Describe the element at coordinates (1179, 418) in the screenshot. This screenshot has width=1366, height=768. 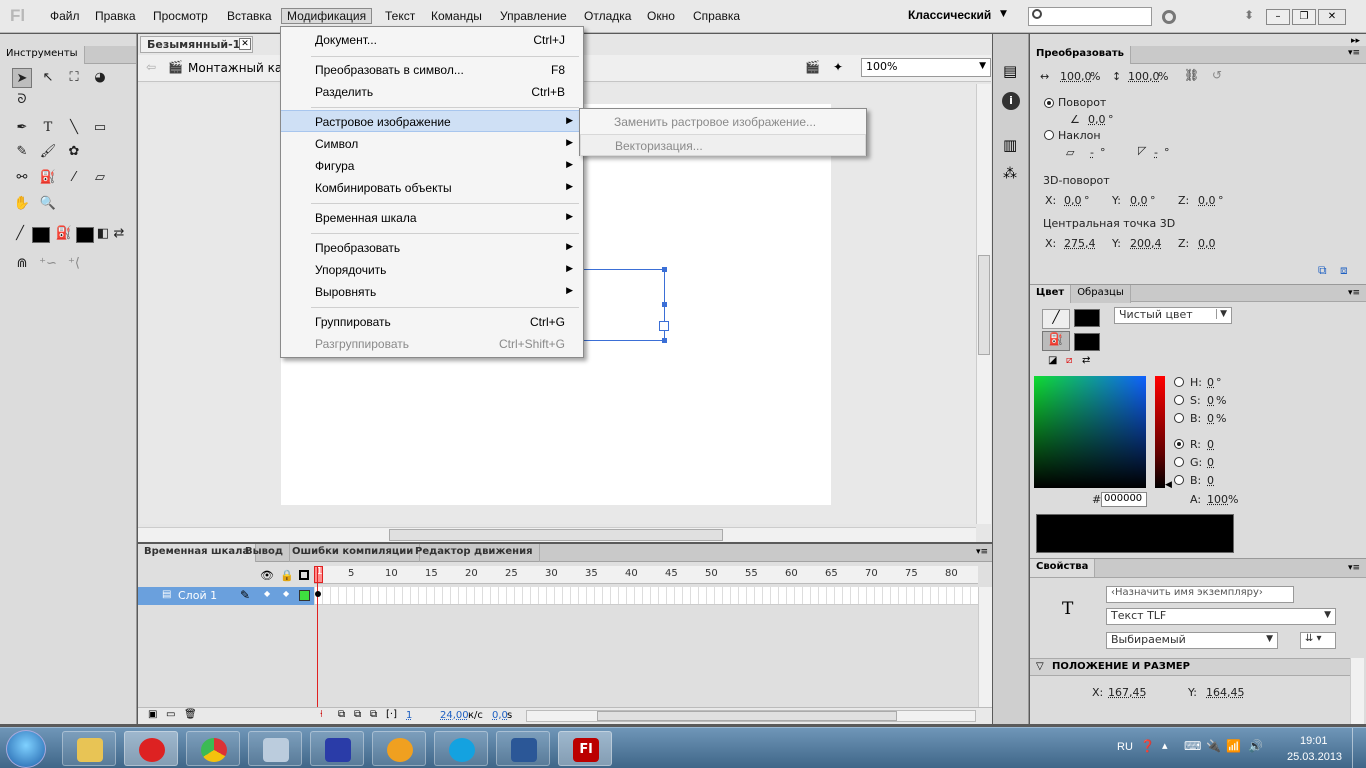
I see `b-radio` at that location.